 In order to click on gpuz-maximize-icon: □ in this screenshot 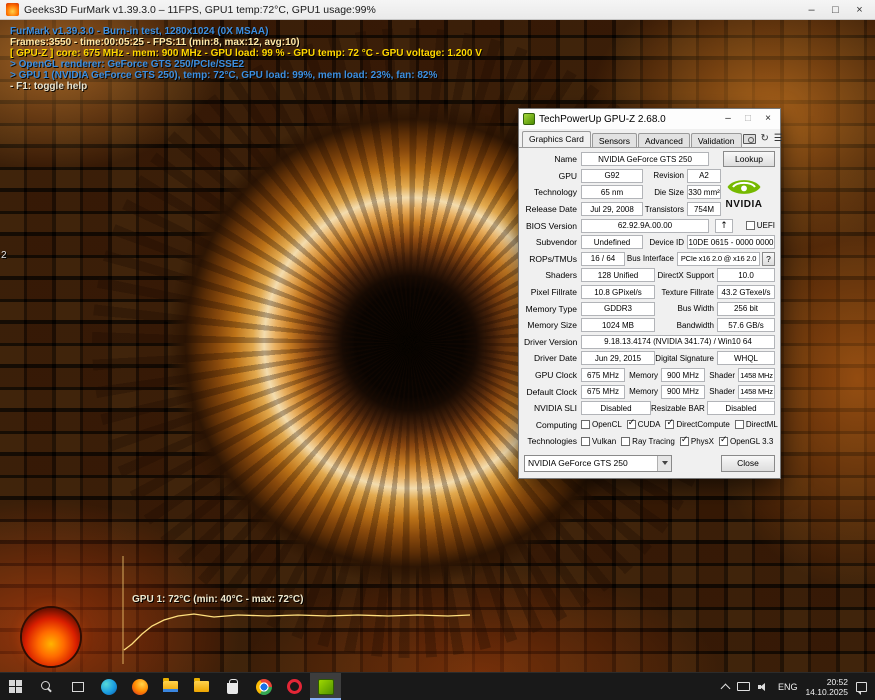, I will do `click(748, 119)`.